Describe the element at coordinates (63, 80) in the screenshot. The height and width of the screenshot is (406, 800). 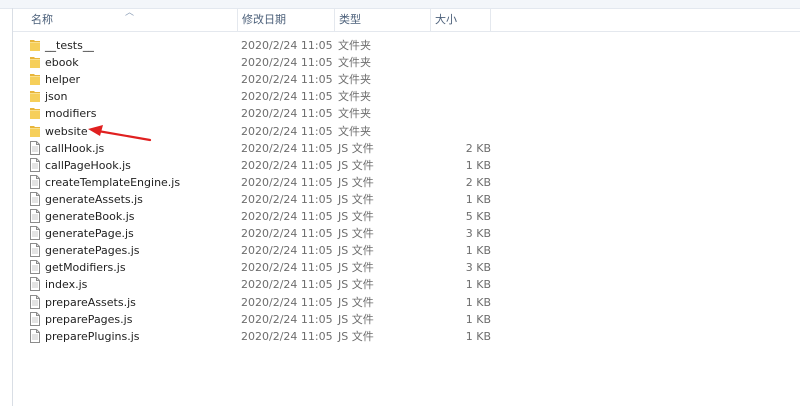
I see `file-name: helper` at that location.